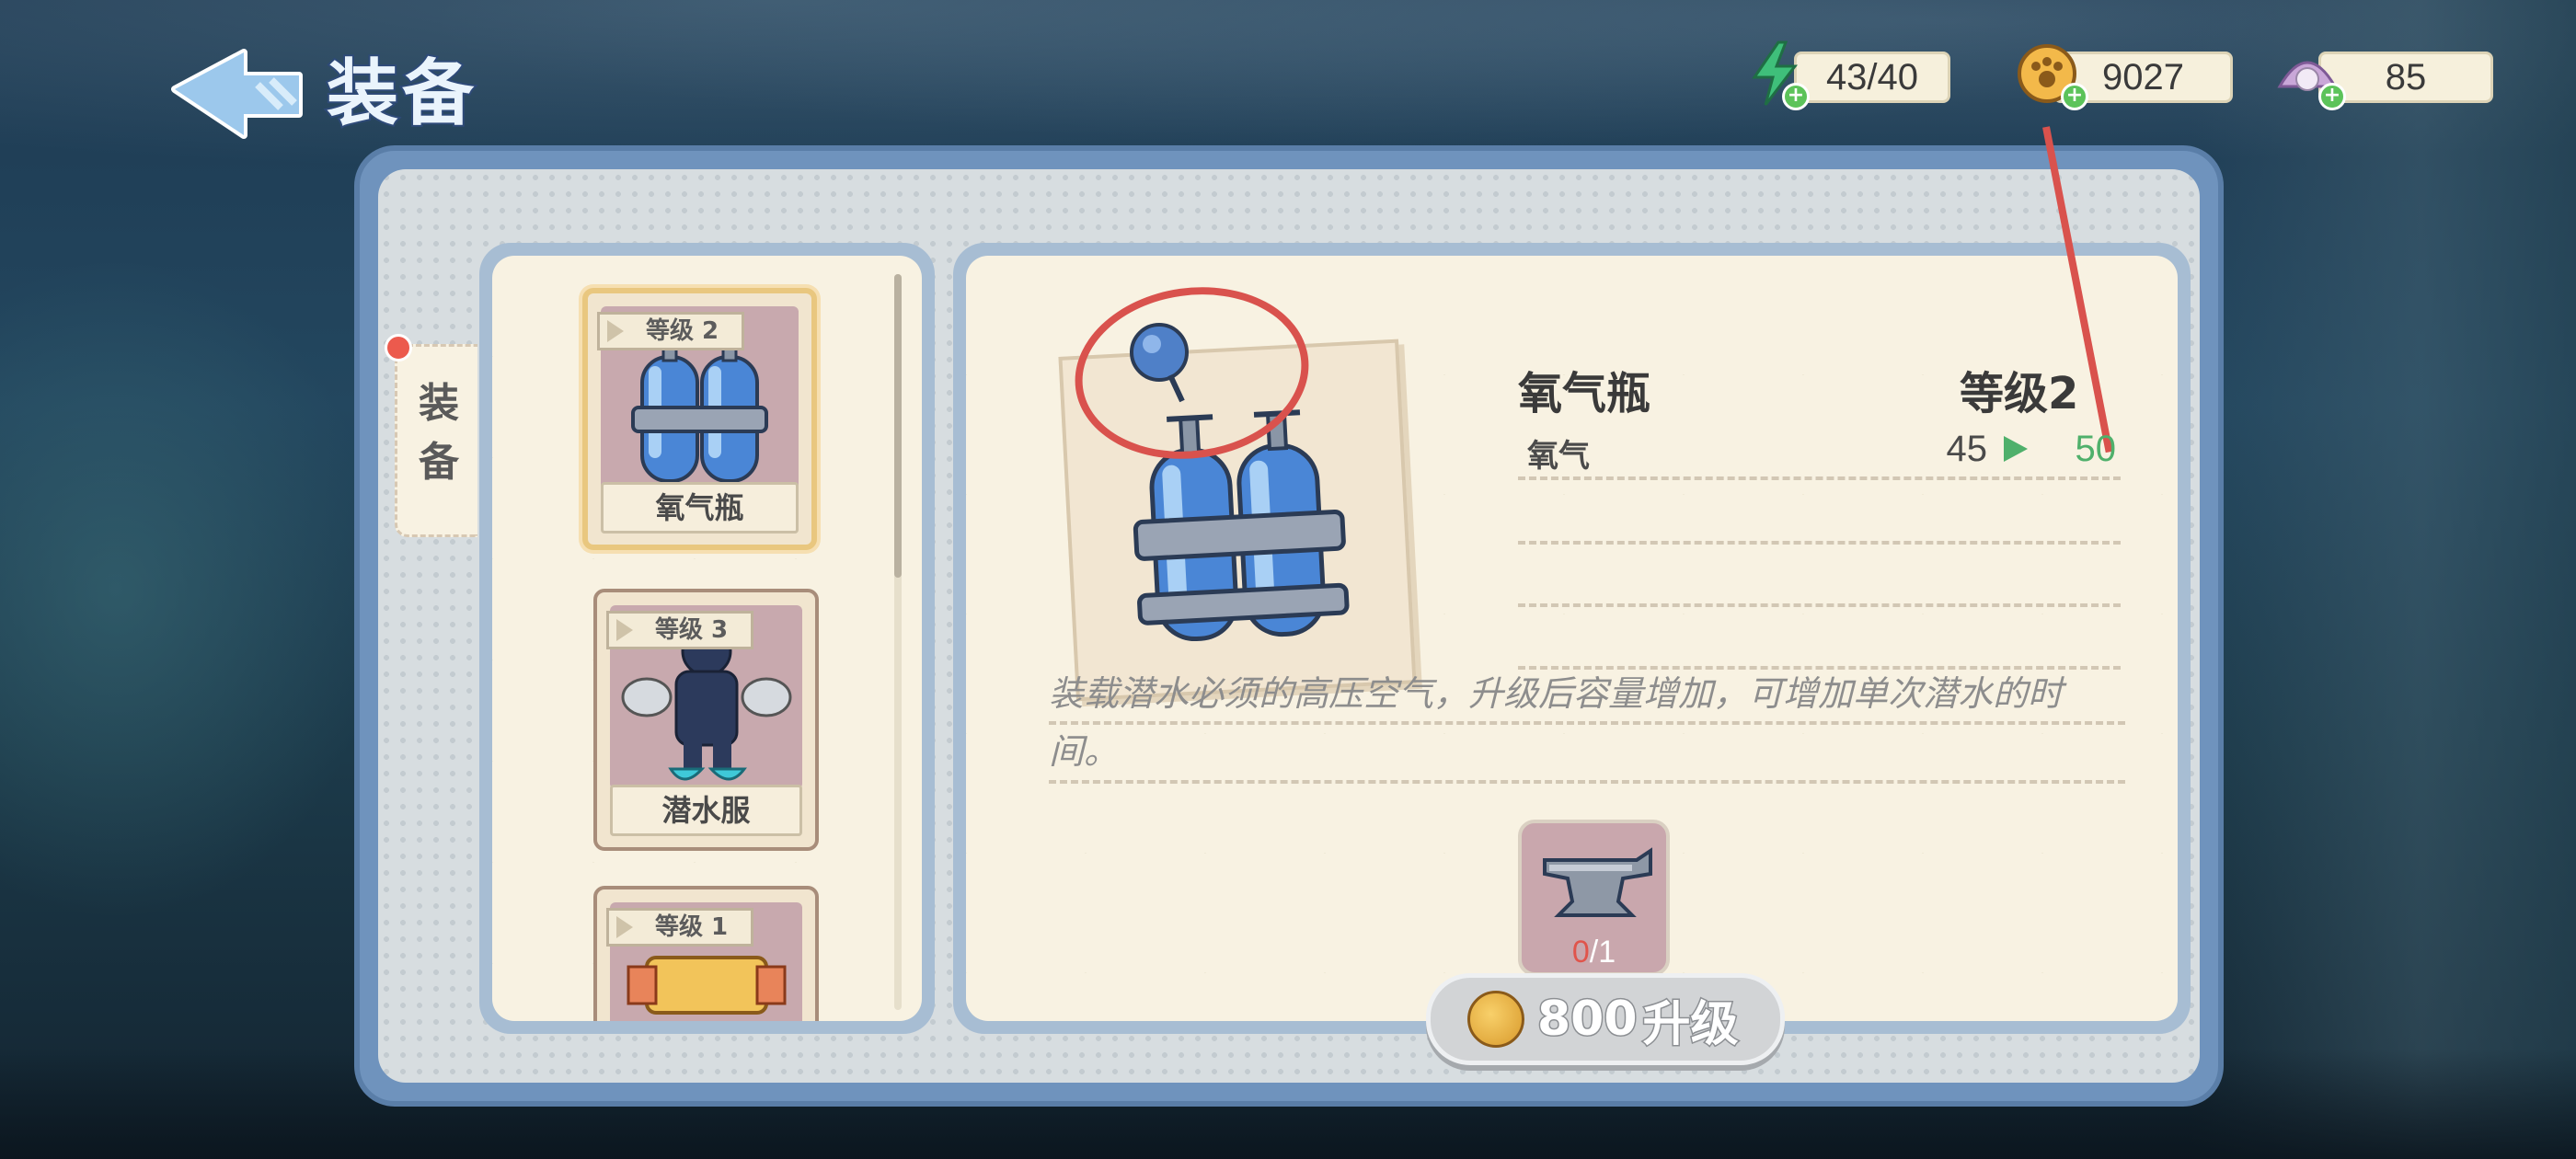 This screenshot has height=1159, width=2576. I want to click on equipment-list: 等级 2 氧气瓶 等级 3 潜水服 等级 1, so click(707, 638).